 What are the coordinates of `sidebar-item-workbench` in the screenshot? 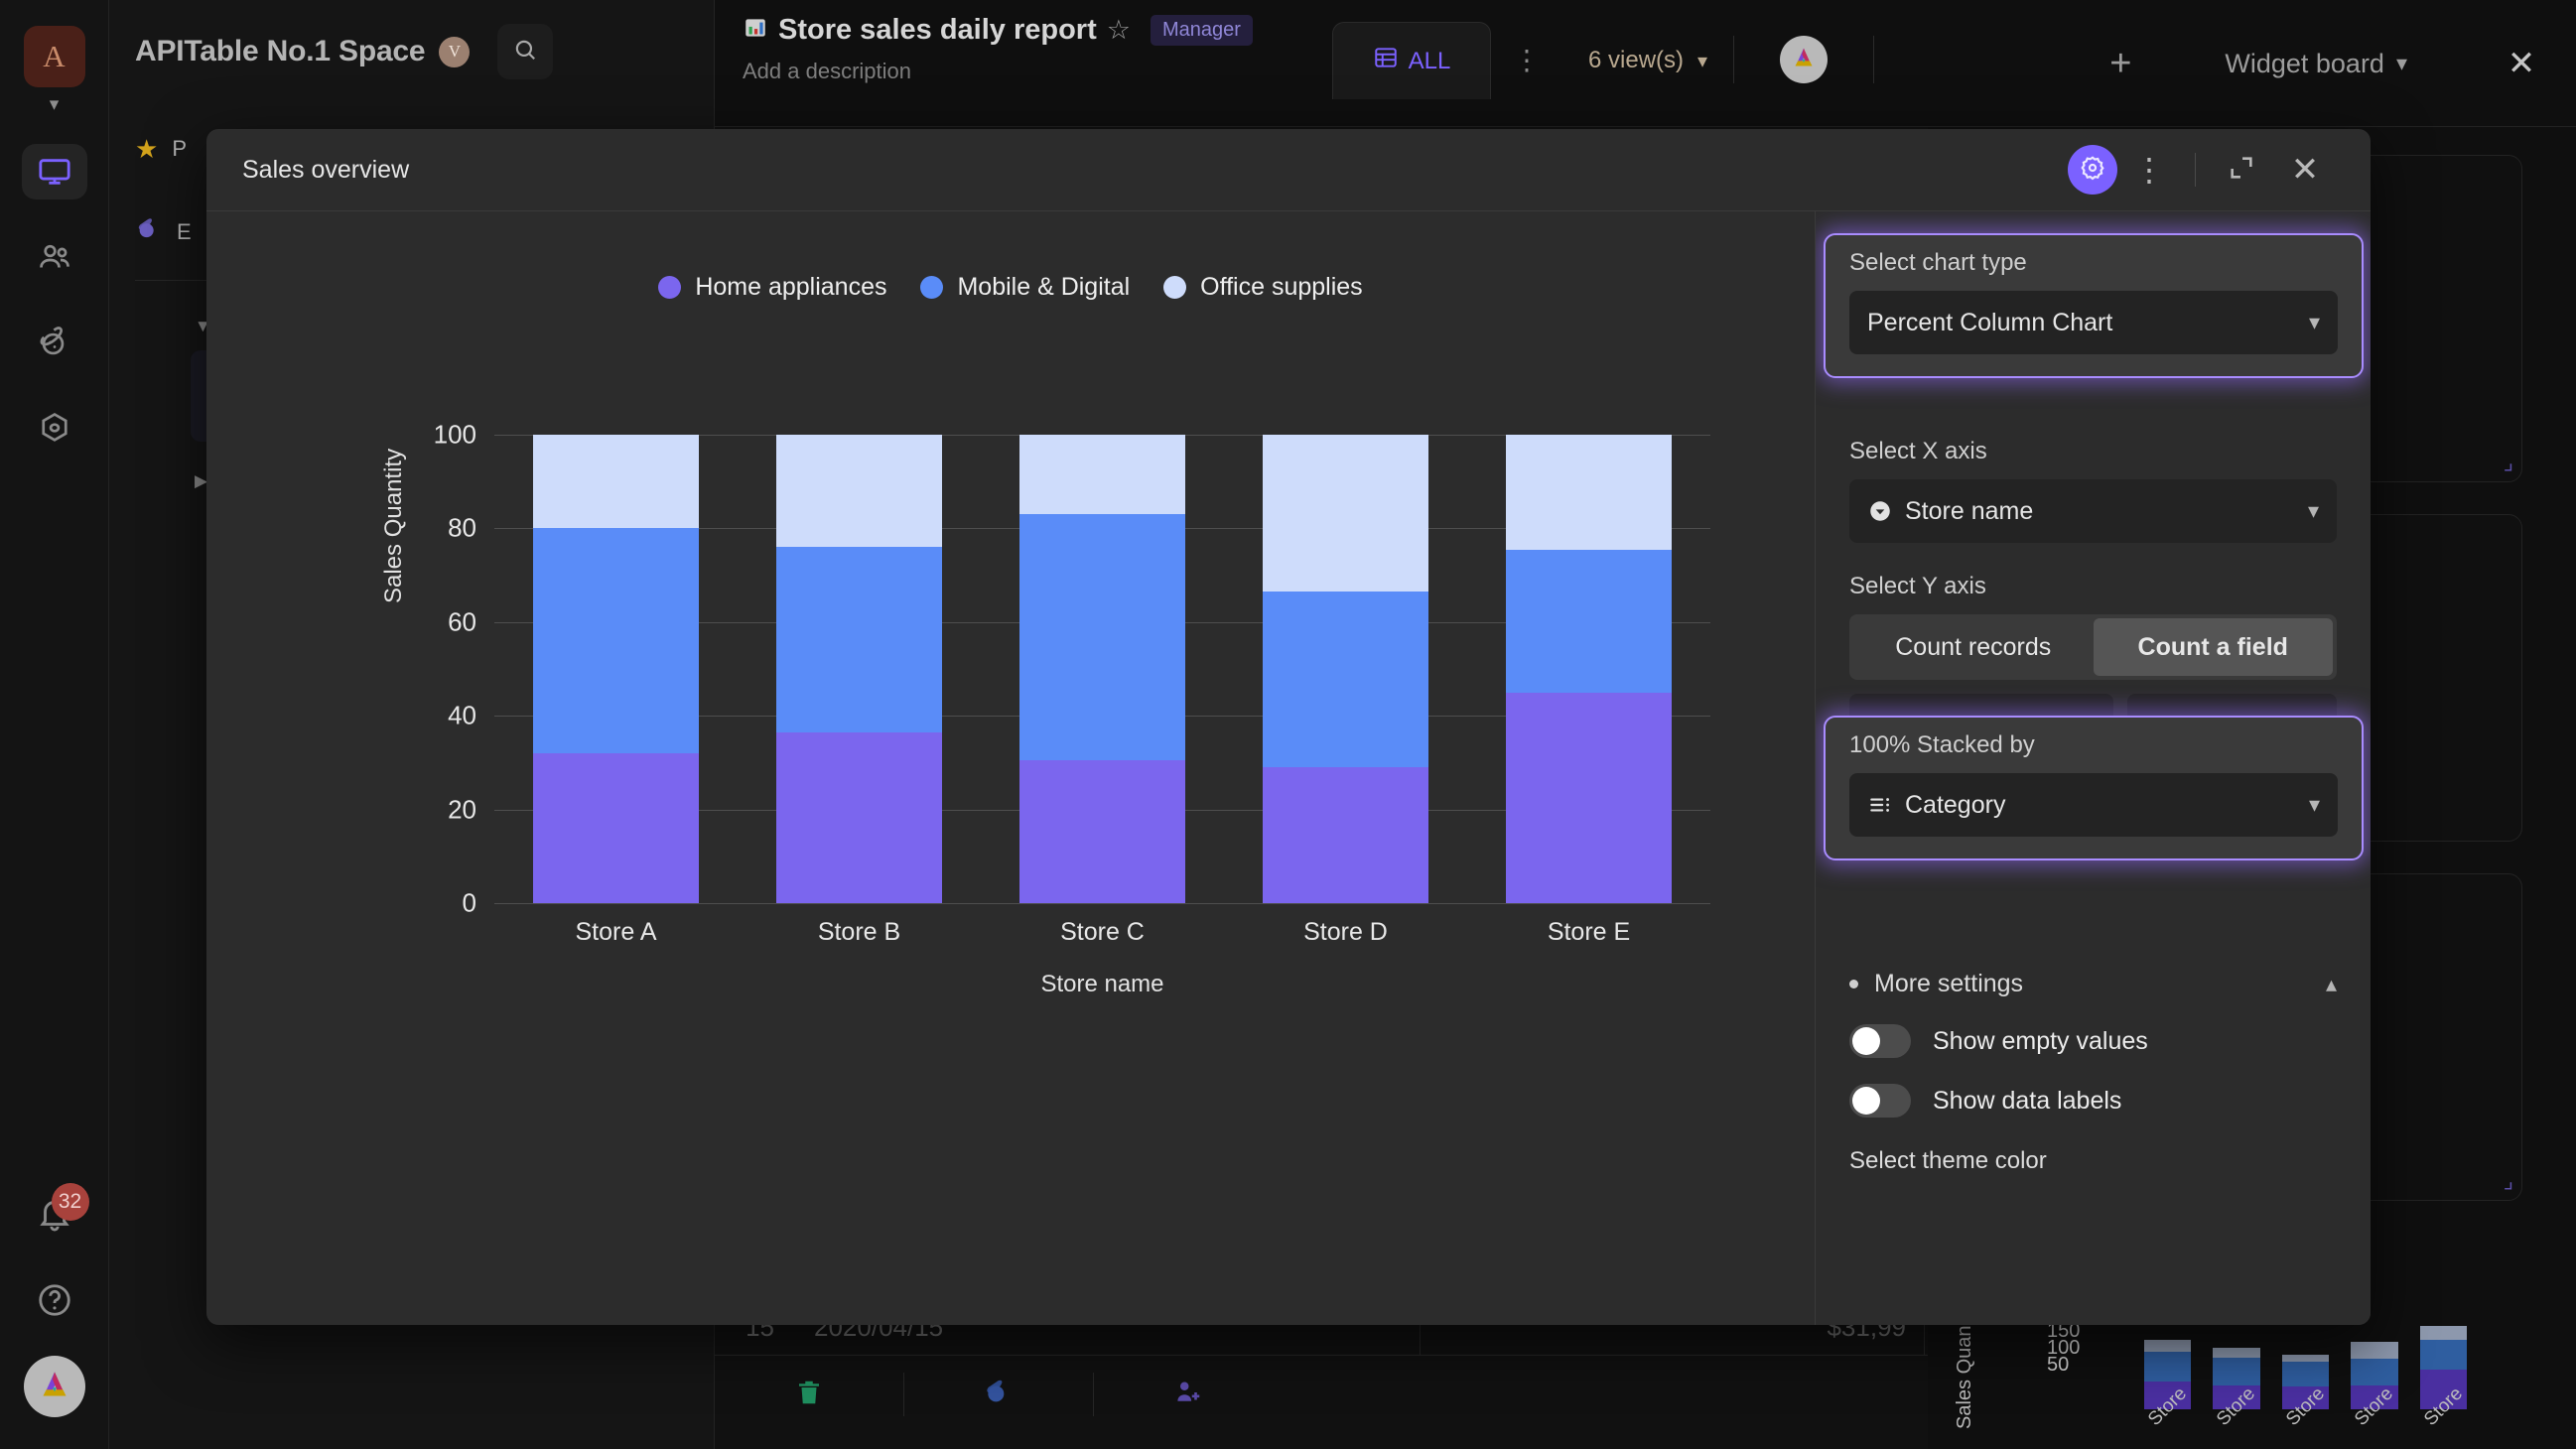 It's located at (54, 171).